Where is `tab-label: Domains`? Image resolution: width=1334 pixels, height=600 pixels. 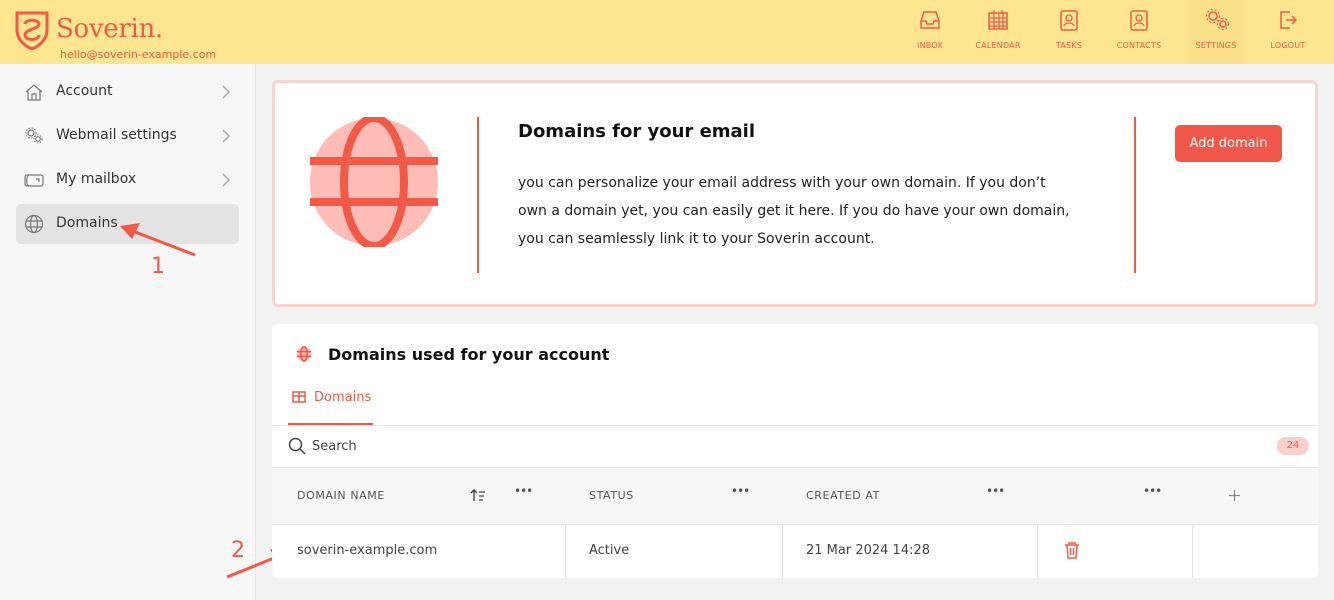 tab-label: Domains is located at coordinates (343, 397).